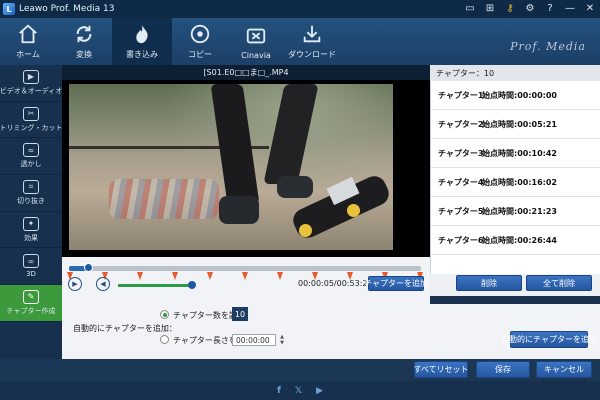  I want to click on chapter-name: チャプター2, so click(461, 124).